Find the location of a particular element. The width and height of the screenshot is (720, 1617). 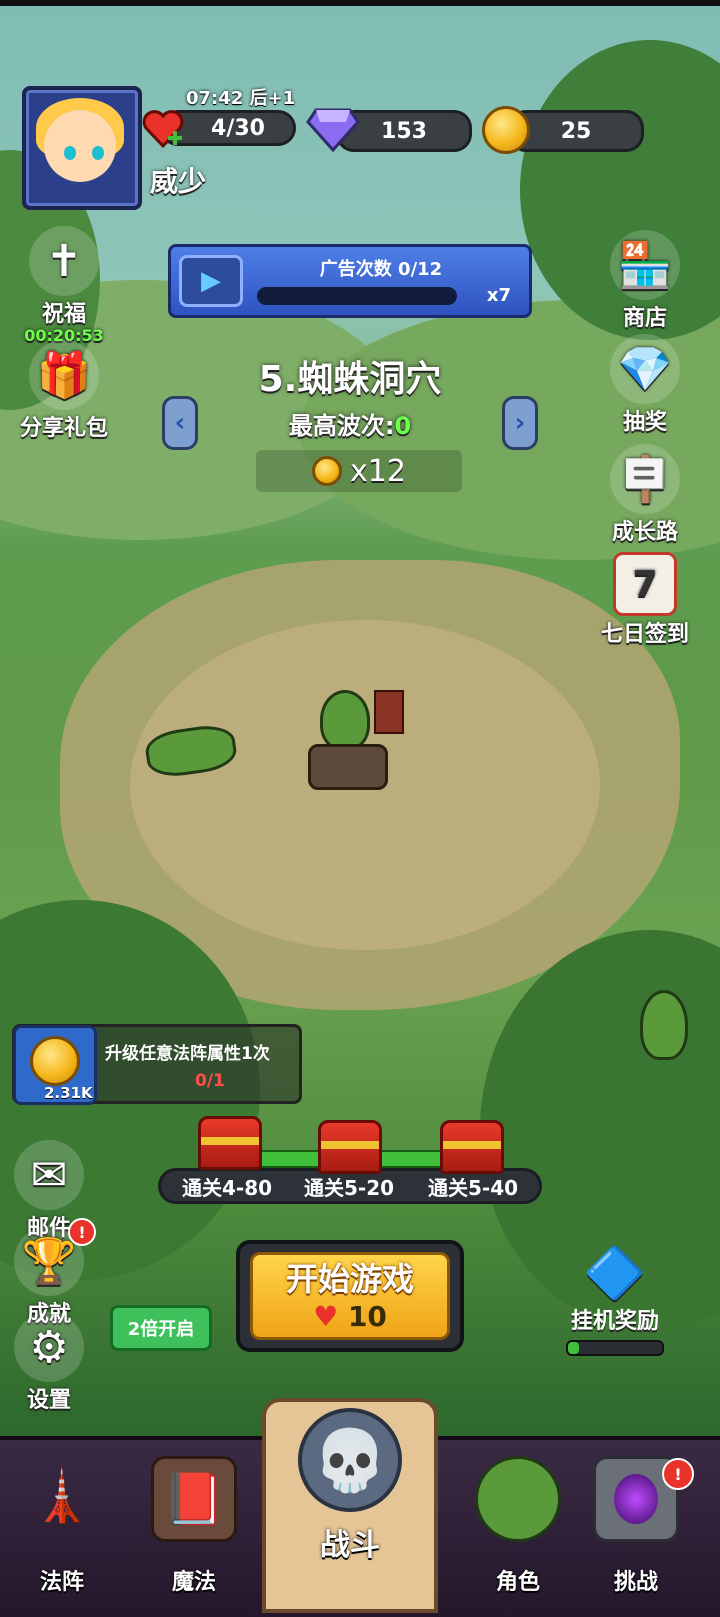

settings-button: ⚙ 设置 is located at coordinates (49, 1363).